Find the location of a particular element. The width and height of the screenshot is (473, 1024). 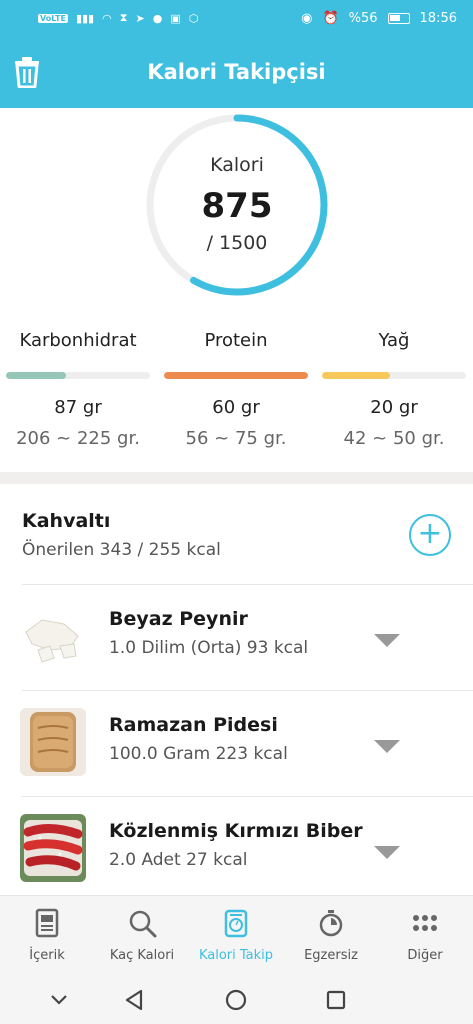

calorie-label: Kalori is located at coordinates (237, 165).